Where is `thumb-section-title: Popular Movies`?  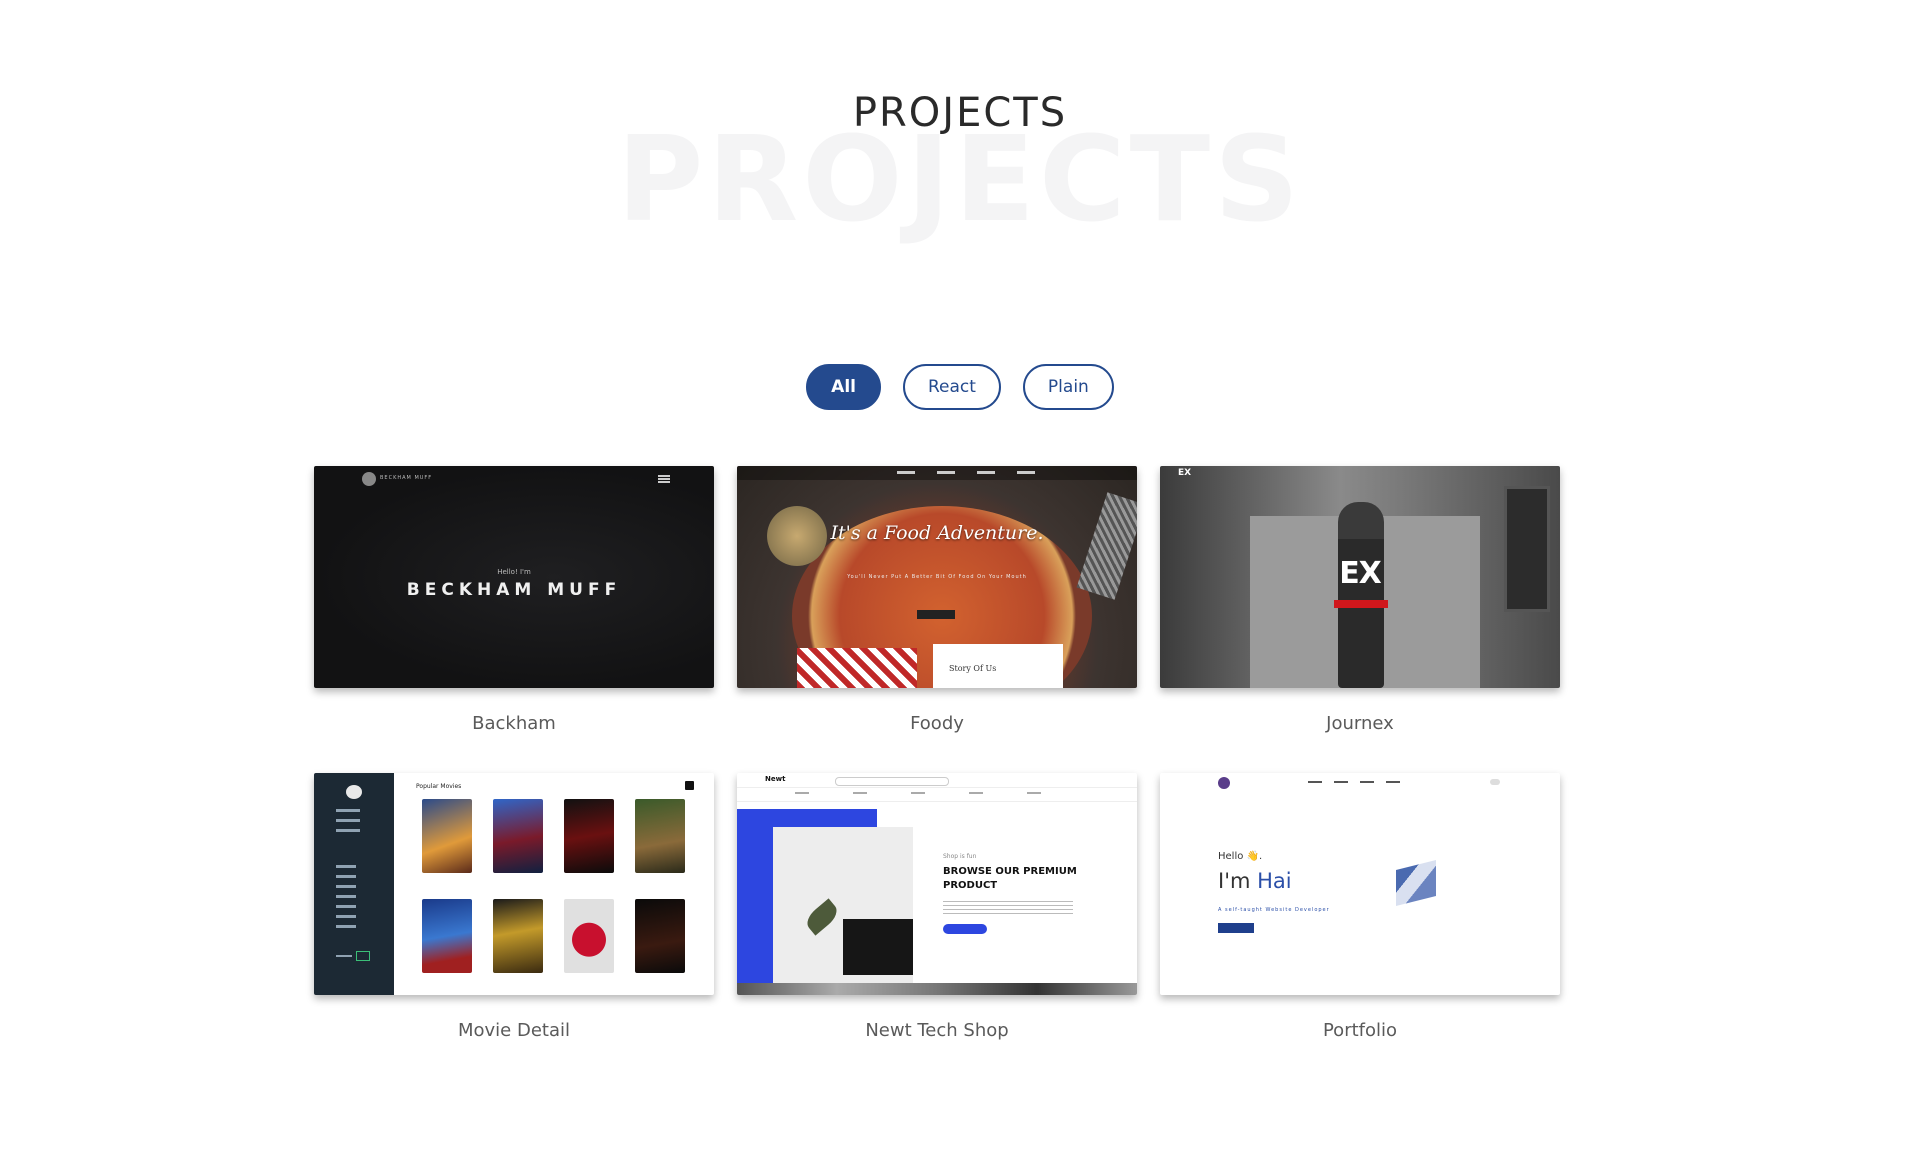
thumb-section-title: Popular Movies is located at coordinates (439, 786).